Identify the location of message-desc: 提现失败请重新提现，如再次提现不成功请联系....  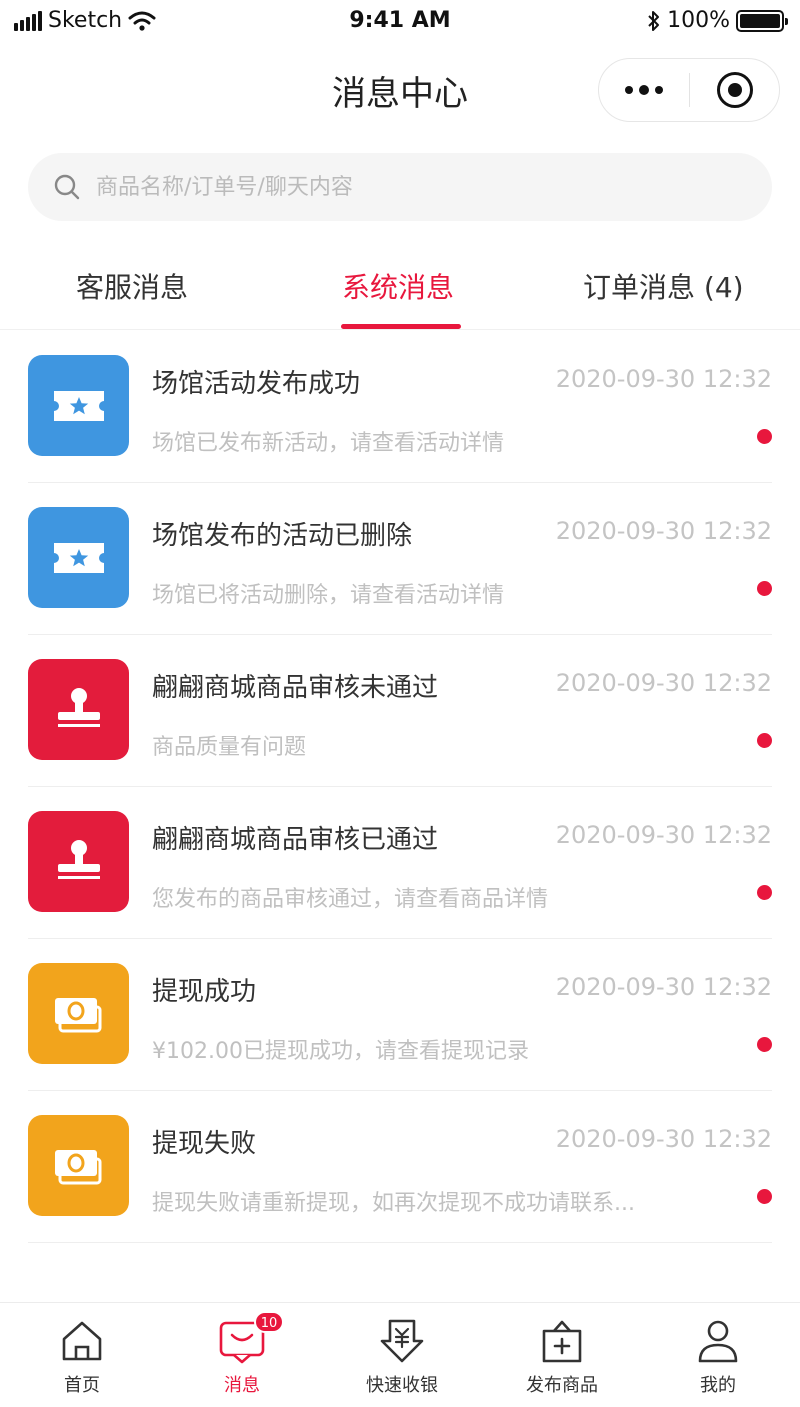
(393, 1203).